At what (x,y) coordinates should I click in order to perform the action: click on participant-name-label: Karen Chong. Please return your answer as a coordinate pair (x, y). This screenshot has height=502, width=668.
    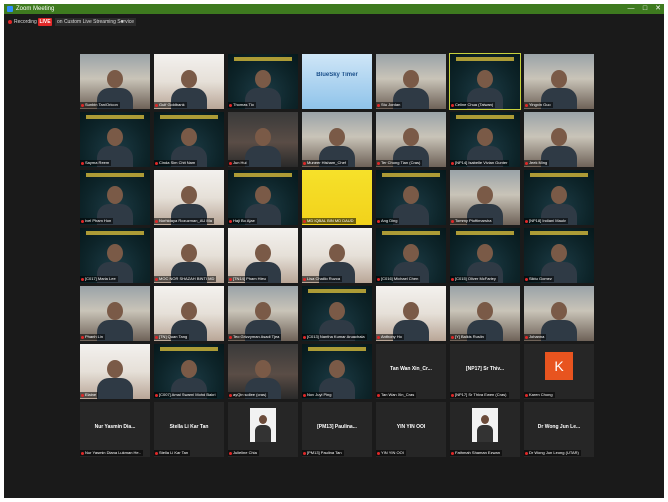
    Looking at the image, I should click on (539, 395).